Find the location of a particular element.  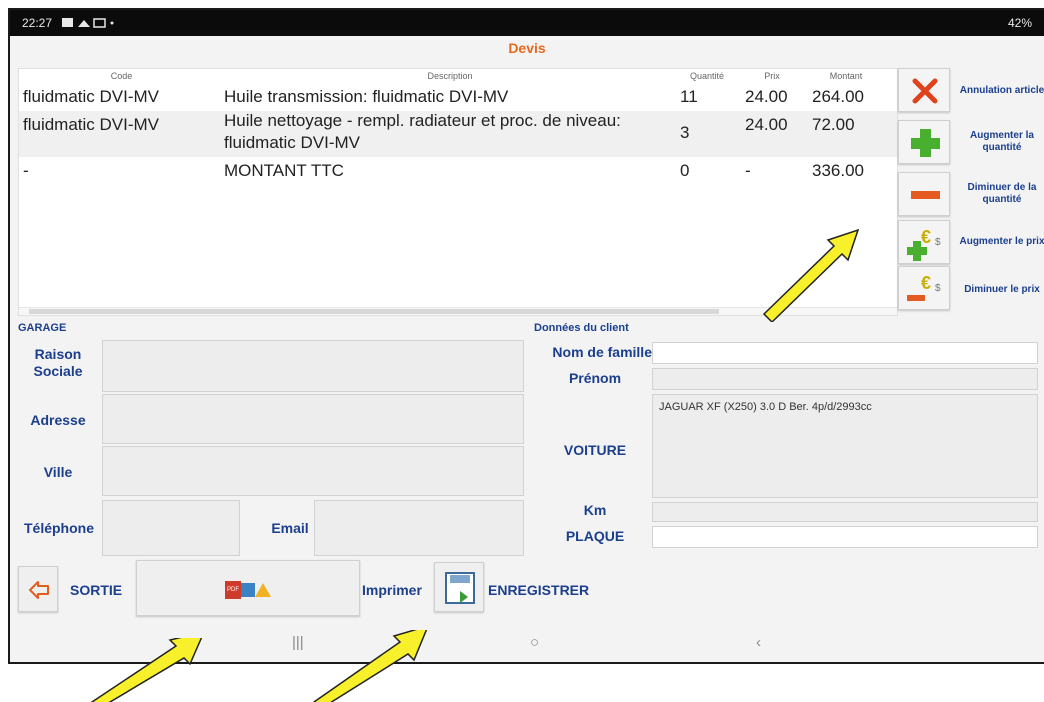

cell-code: - is located at coordinates (26, 170).